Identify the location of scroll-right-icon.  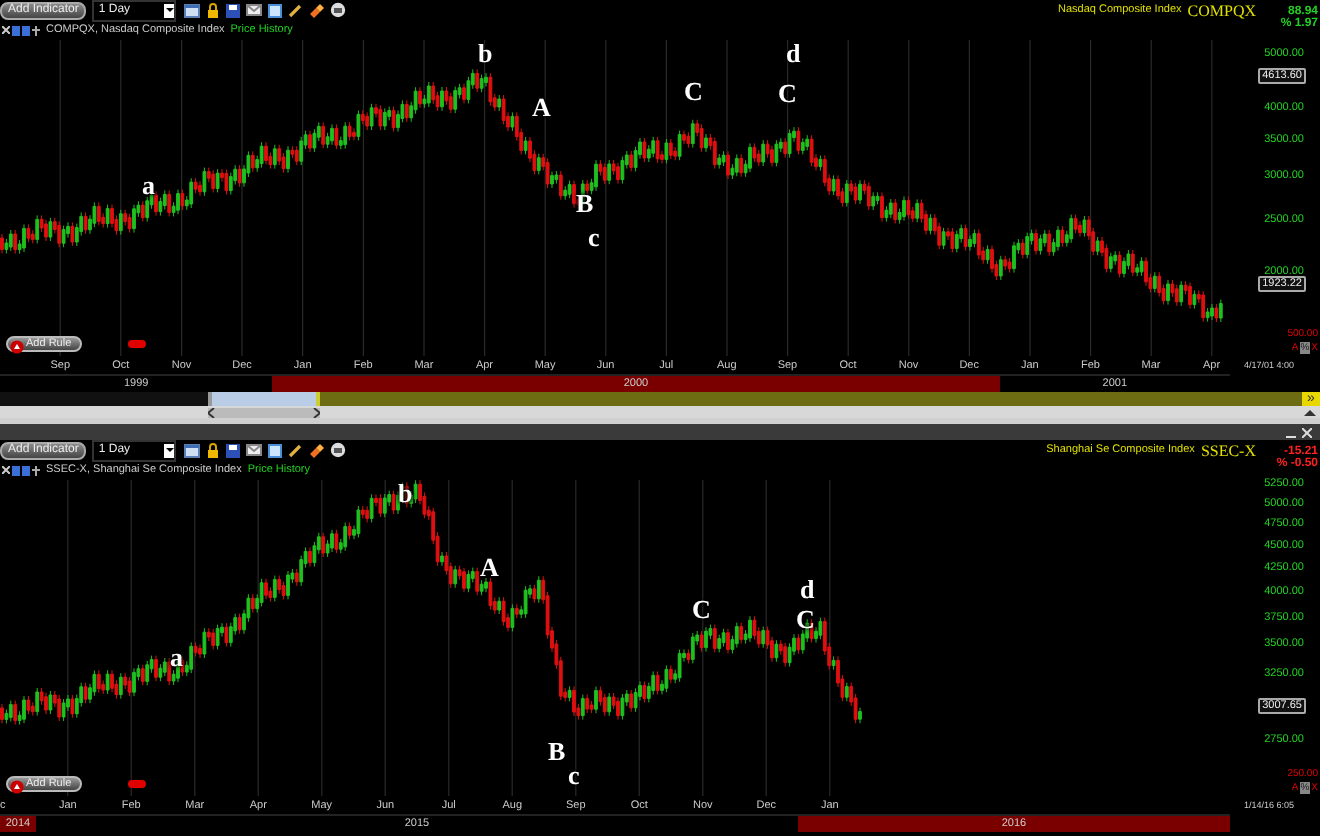
(316, 412).